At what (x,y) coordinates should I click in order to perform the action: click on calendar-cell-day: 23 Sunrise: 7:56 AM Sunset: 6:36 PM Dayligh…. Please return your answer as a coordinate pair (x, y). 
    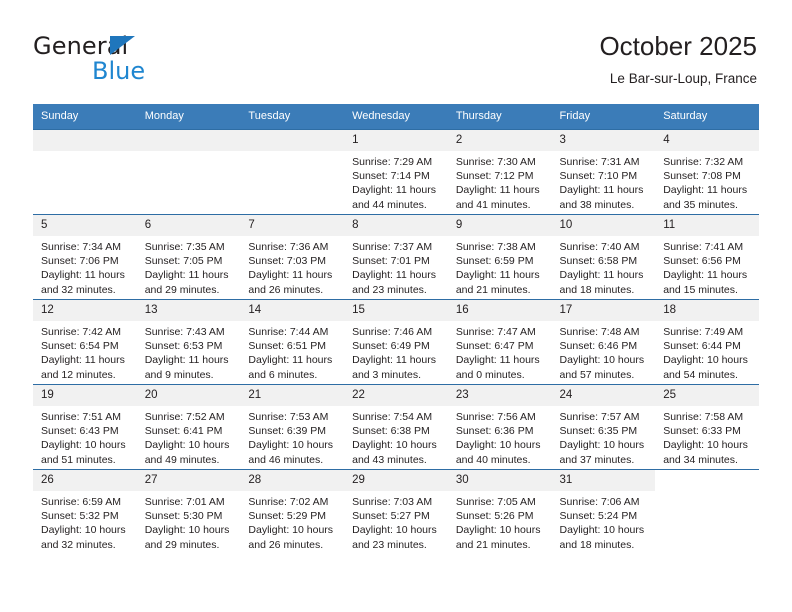
    Looking at the image, I should click on (499, 427).